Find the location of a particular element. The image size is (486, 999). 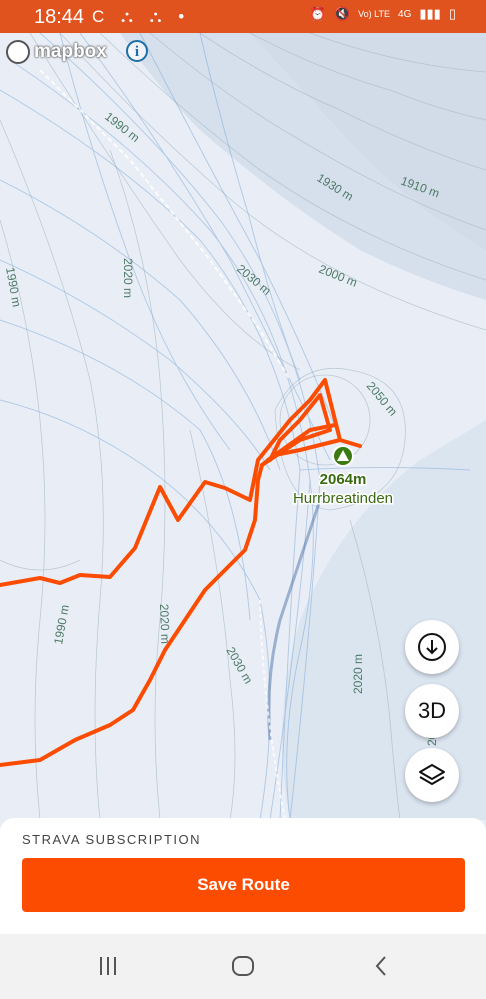

home-icon is located at coordinates (243, 966).